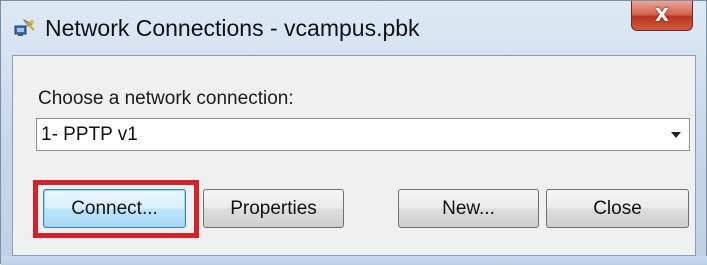 The image size is (707, 265). What do you see at coordinates (89, 134) in the screenshot?
I see `connection-select-value: 1- PPTP v1` at bounding box center [89, 134].